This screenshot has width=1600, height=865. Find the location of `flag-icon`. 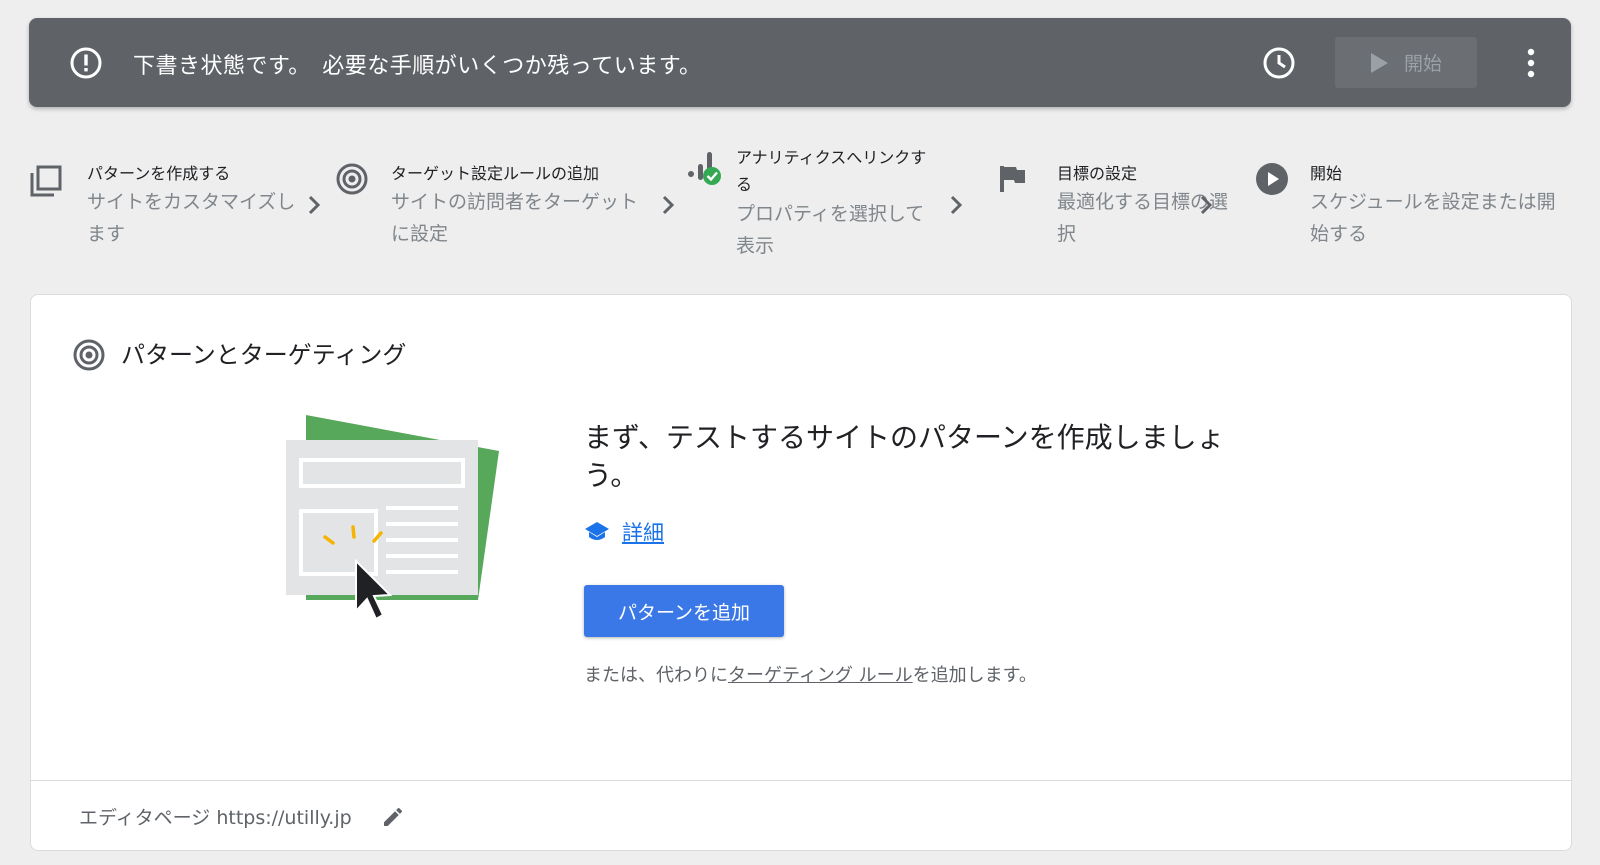

flag-icon is located at coordinates (1012, 179).